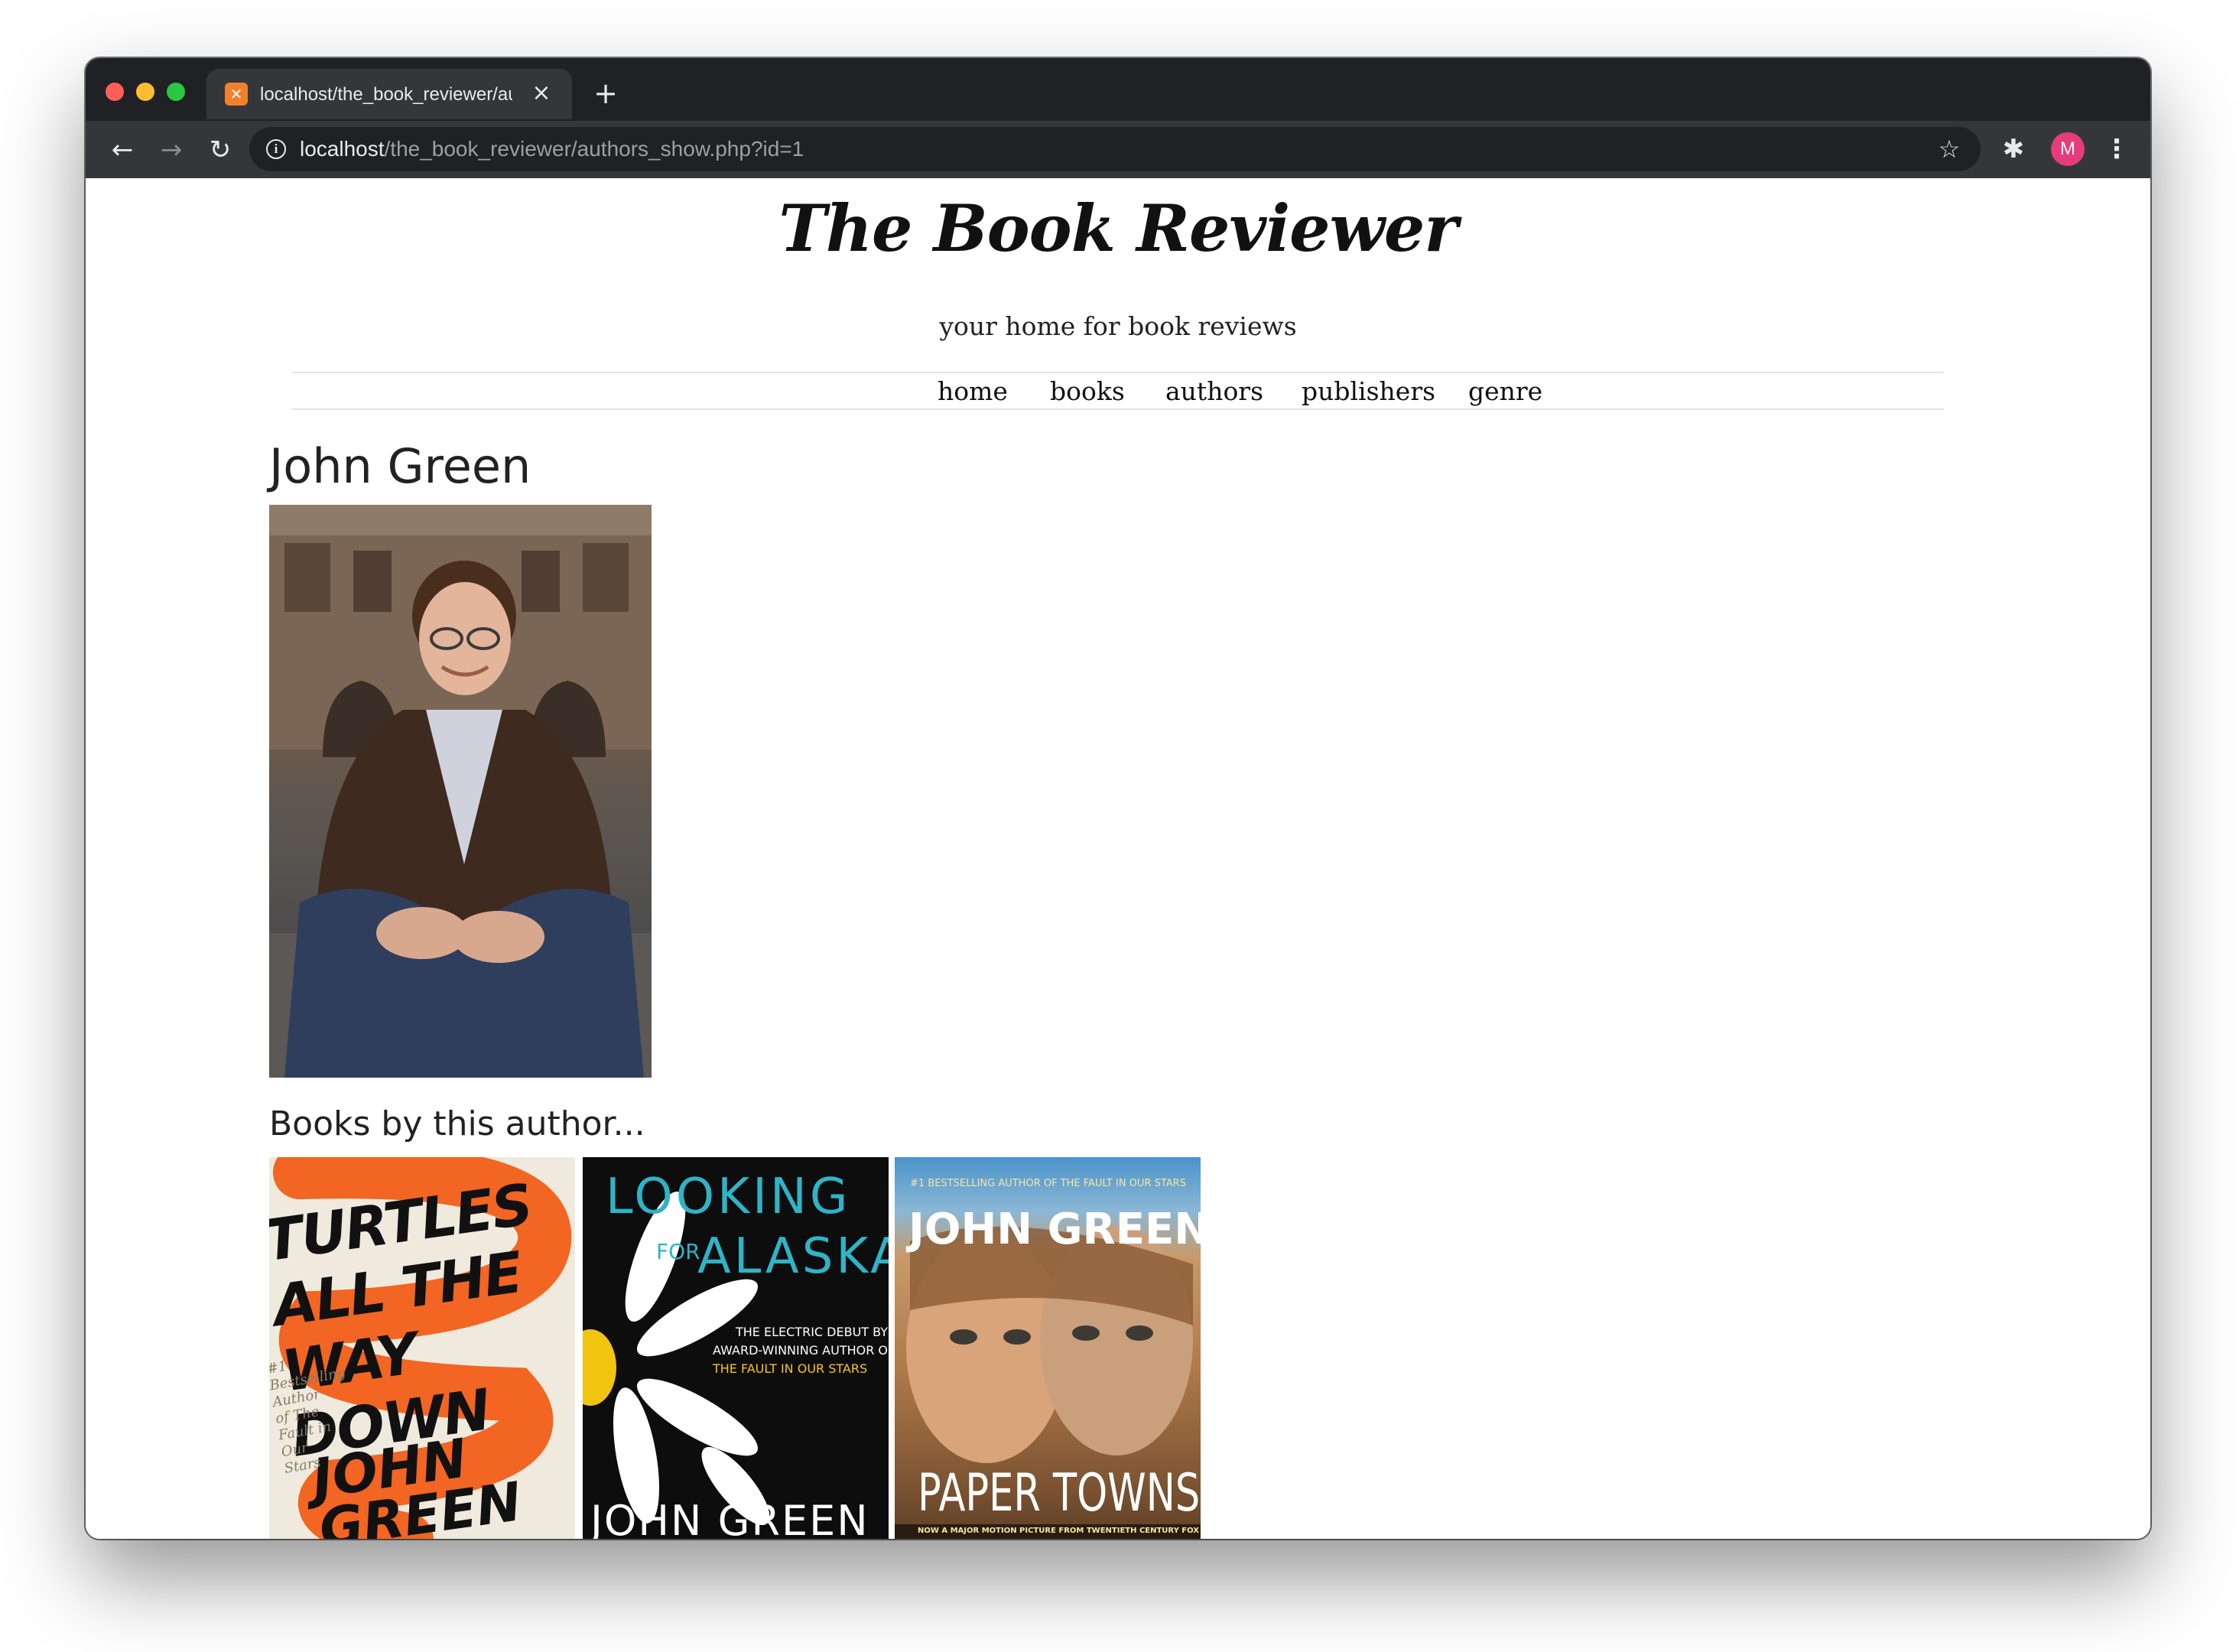 This screenshot has height=1652, width=2236. Describe the element at coordinates (729, 1518) in the screenshot. I see `book2-author: JOHN GREEN` at that location.